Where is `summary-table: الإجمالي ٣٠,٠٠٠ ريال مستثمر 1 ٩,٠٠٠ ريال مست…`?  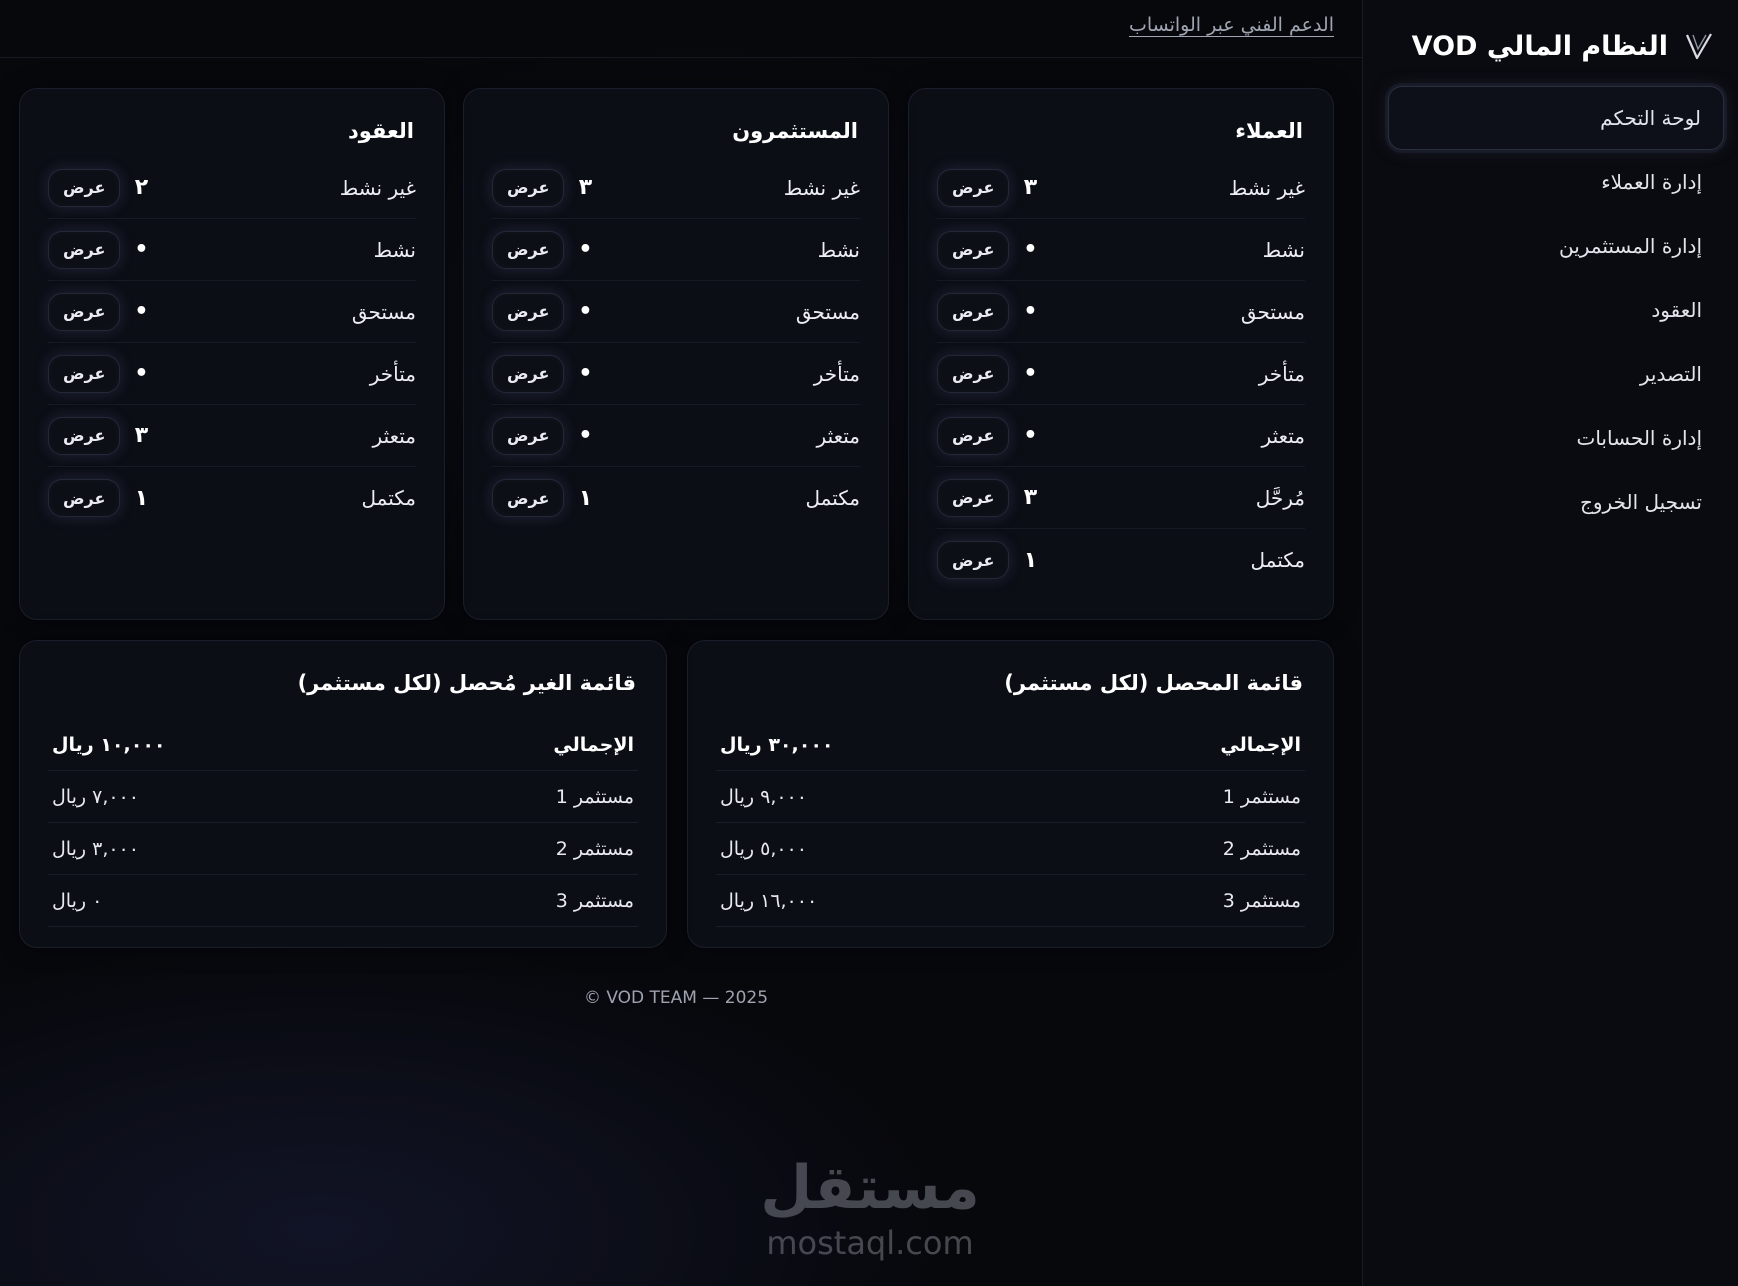
summary-table: الإجمالي ٣٠,٠٠٠ ريال مستثمر 1 ٩,٠٠٠ ريال مست… is located at coordinates (1010, 823).